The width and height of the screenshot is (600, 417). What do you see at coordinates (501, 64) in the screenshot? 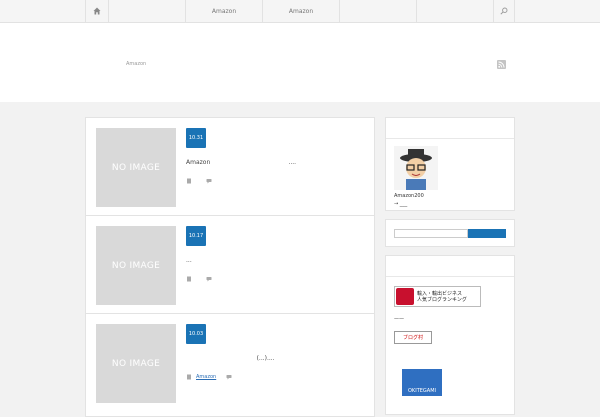
I see `rss-icon` at bounding box center [501, 64].